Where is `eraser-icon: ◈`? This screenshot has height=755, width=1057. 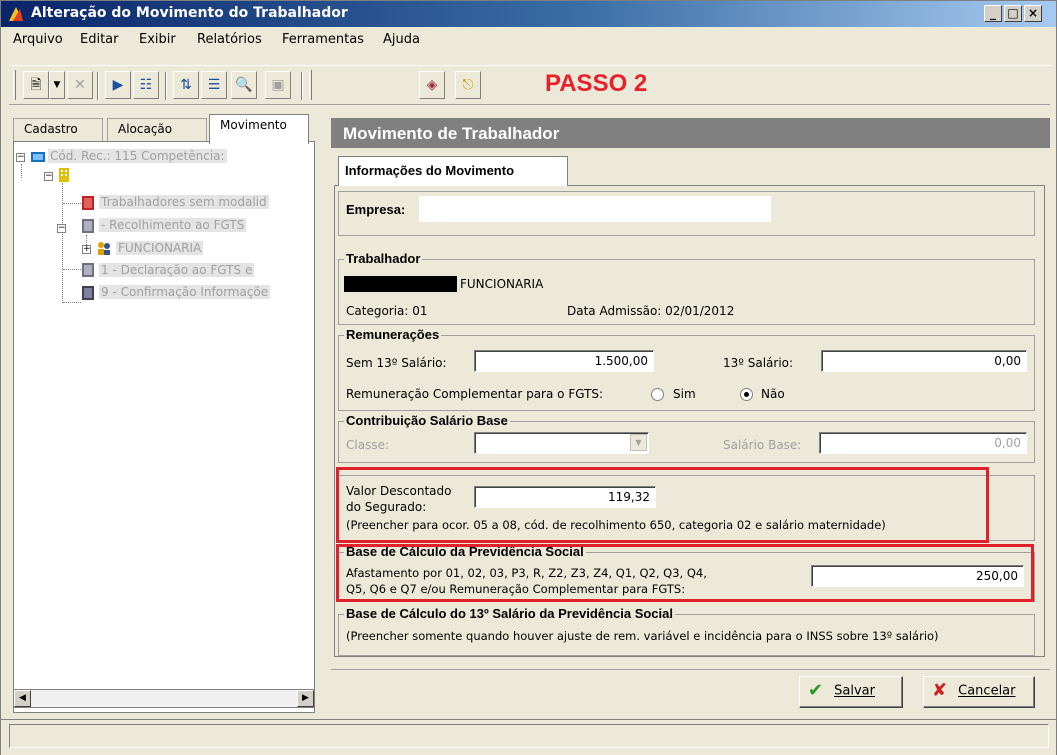
eraser-icon: ◈ is located at coordinates (432, 85).